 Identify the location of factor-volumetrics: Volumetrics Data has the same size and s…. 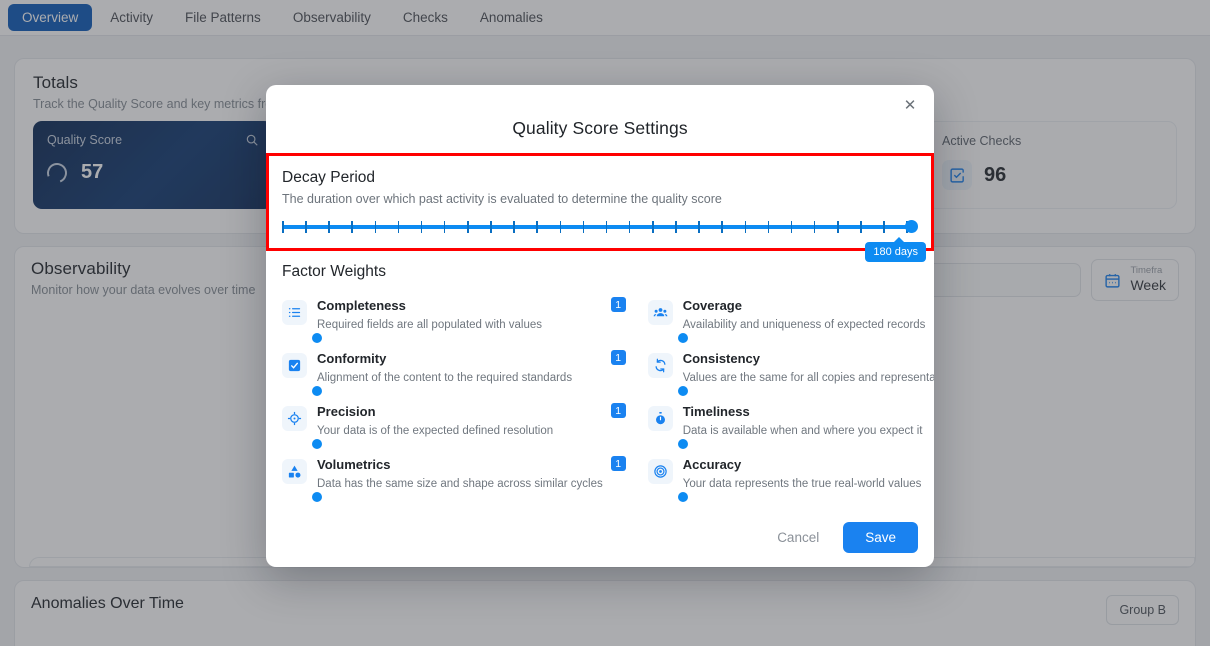
(454, 475).